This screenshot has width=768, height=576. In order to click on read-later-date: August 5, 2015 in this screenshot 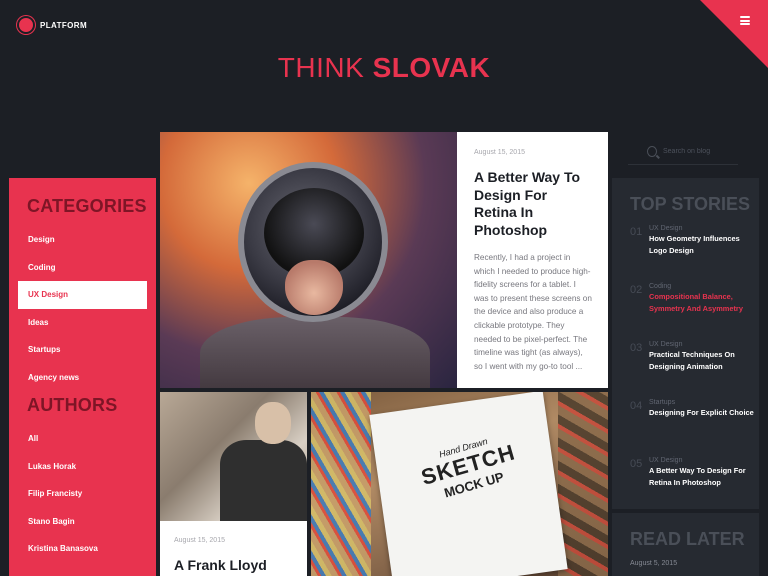, I will do `click(654, 563)`.